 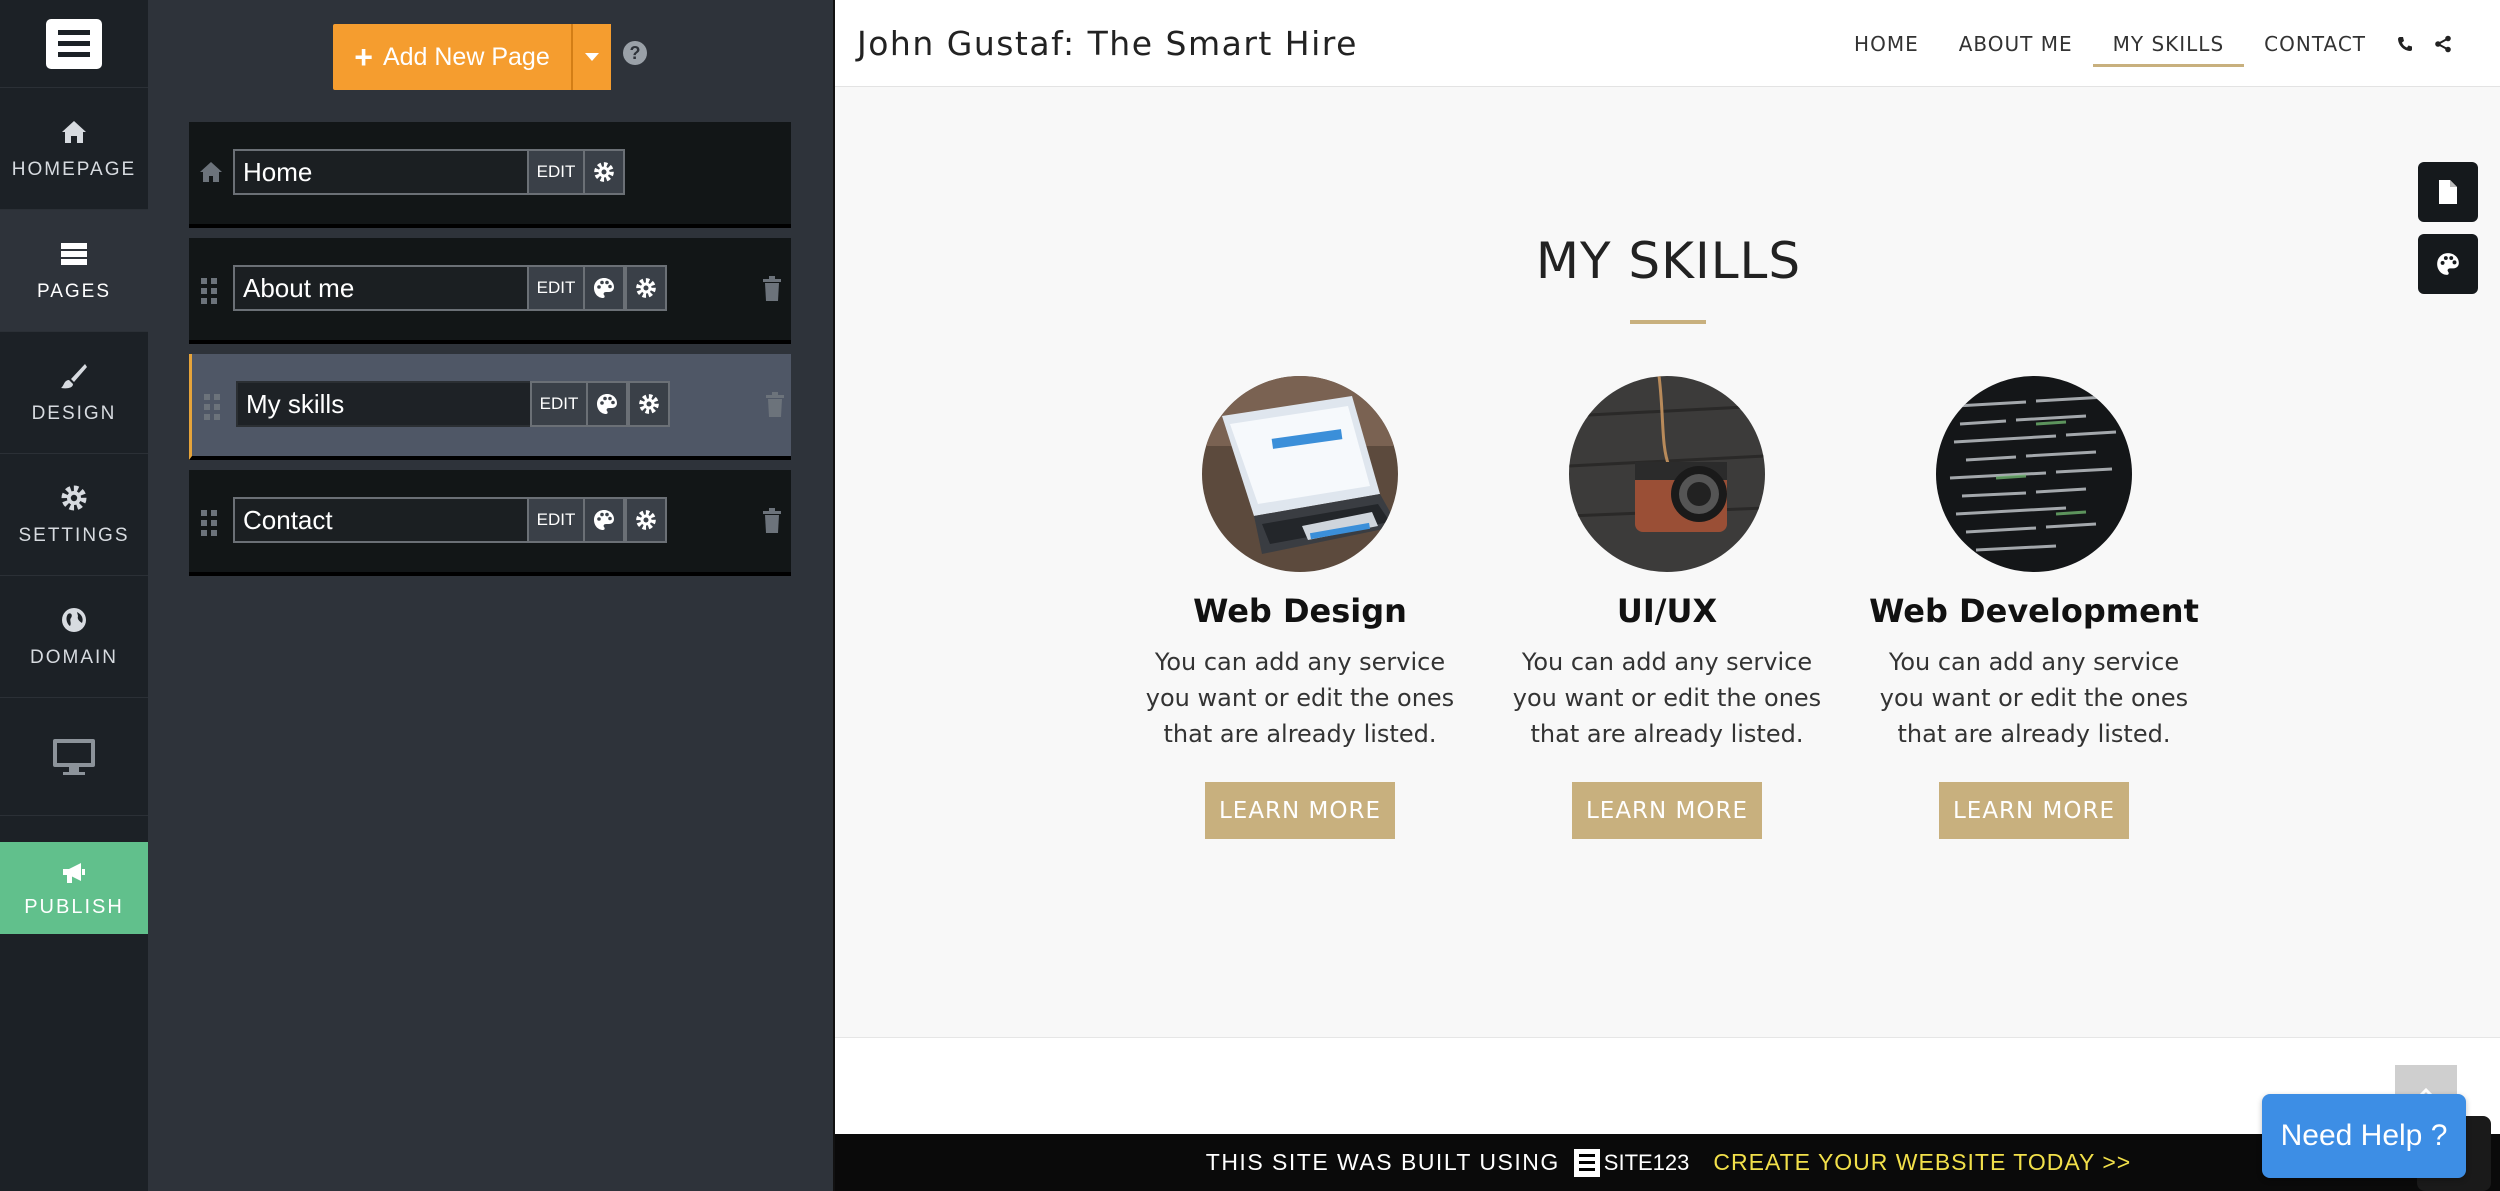 I want to click on add-new-page-button: + Add New Page, so click(x=452, y=57).